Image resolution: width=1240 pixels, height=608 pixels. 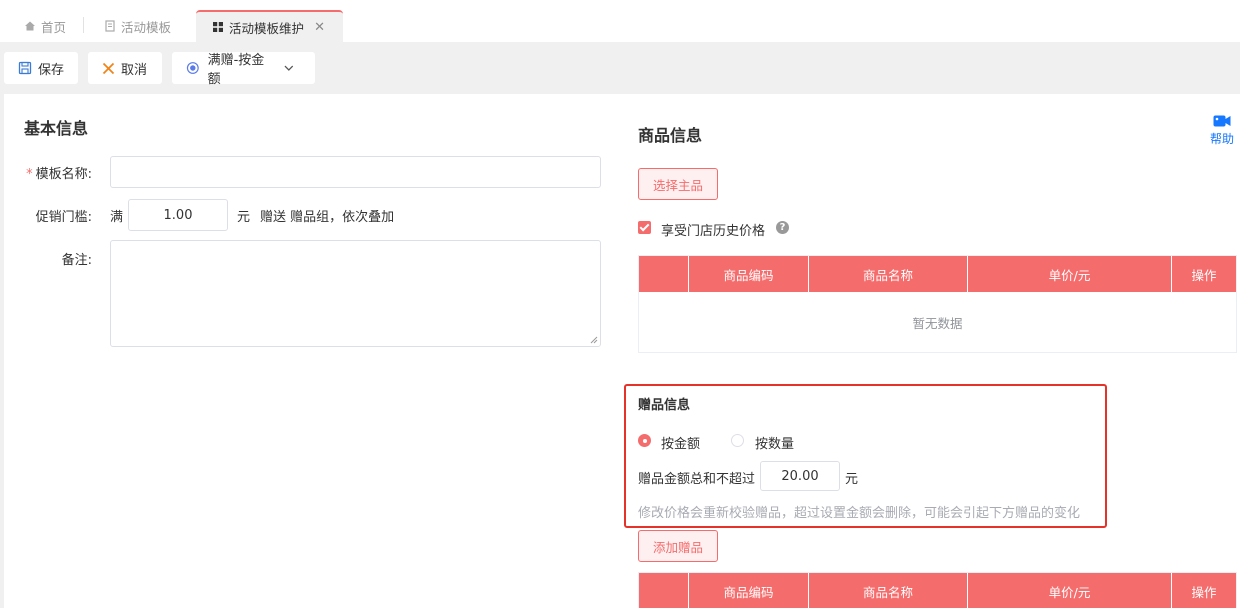 I want to click on gift-col-name: 商品名称, so click(x=888, y=590).